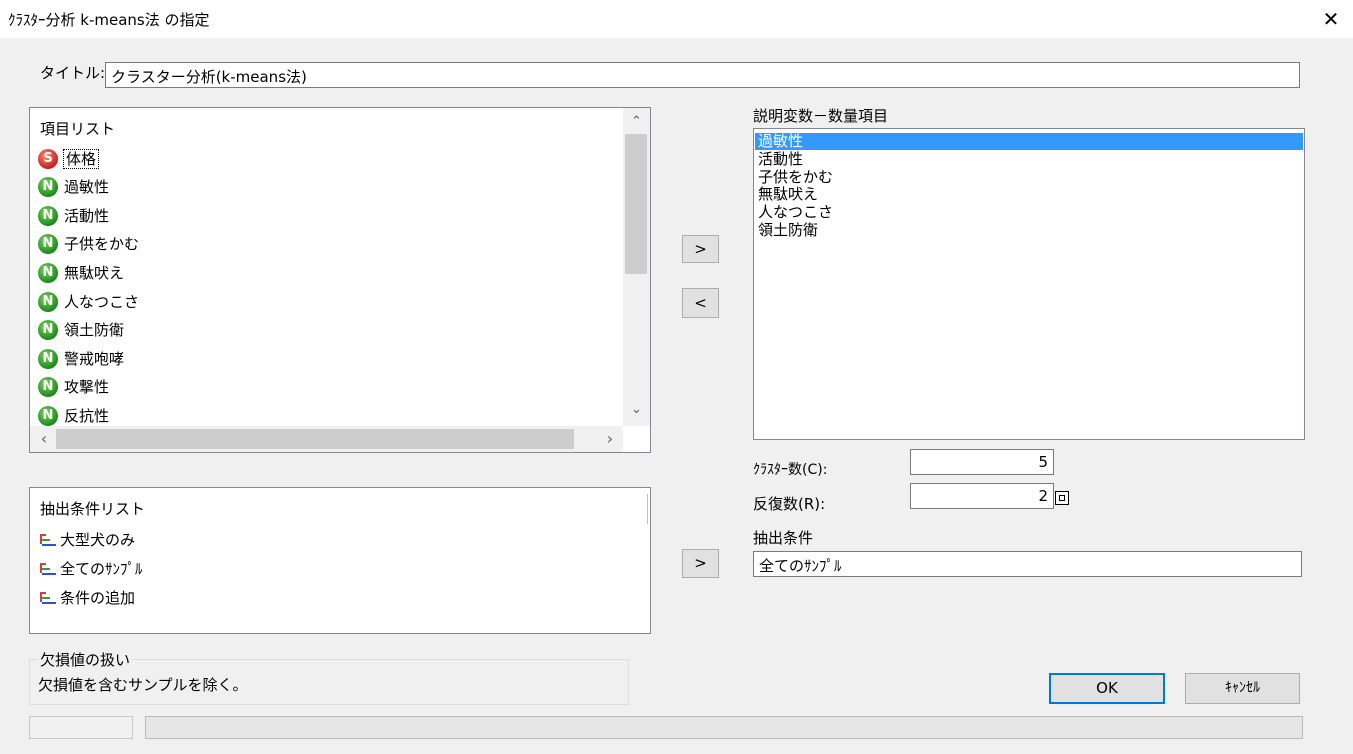 The width and height of the screenshot is (1353, 754). What do you see at coordinates (340, 560) in the screenshot?
I see `condition-list: 抽出条件リスト 大型犬のみ全てのｻﾝﾌﾟﾙ 条件の追加` at bounding box center [340, 560].